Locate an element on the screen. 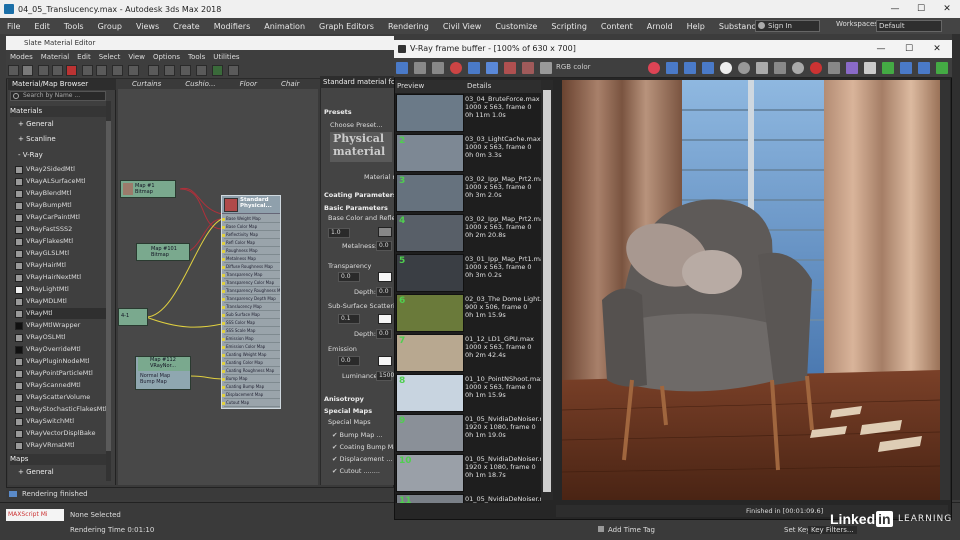  layout-all-icon is located at coordinates (153, 70).